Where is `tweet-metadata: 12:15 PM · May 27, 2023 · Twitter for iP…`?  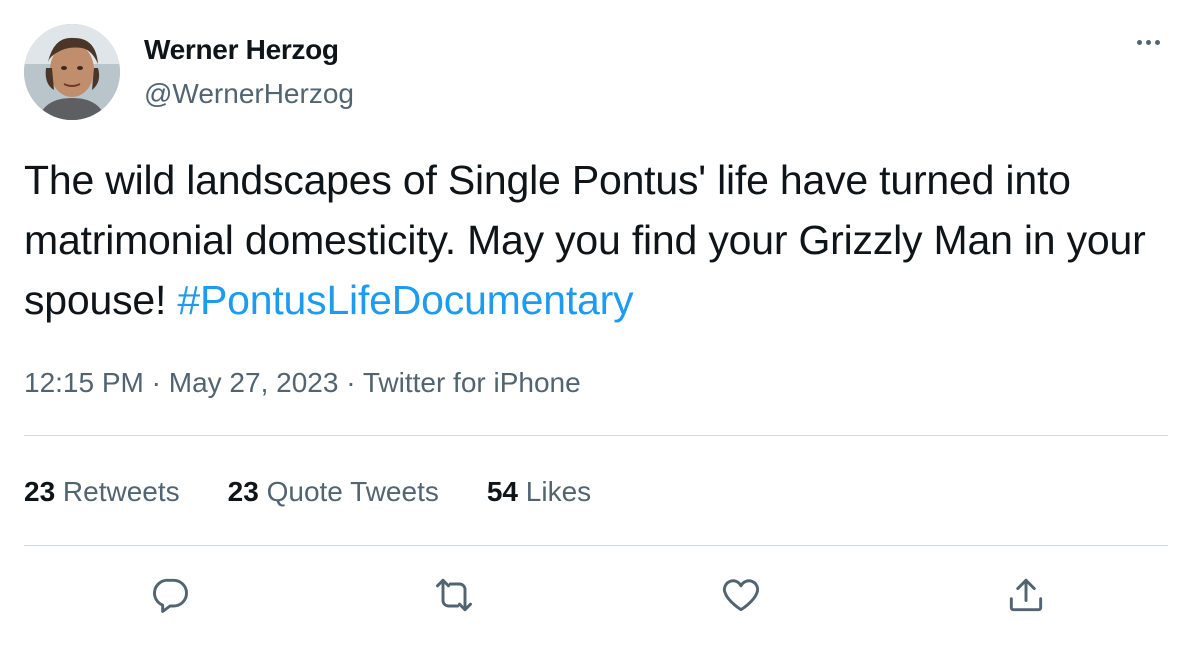
tweet-metadata: 12:15 PM · May 27, 2023 · Twitter for iP… is located at coordinates (302, 383).